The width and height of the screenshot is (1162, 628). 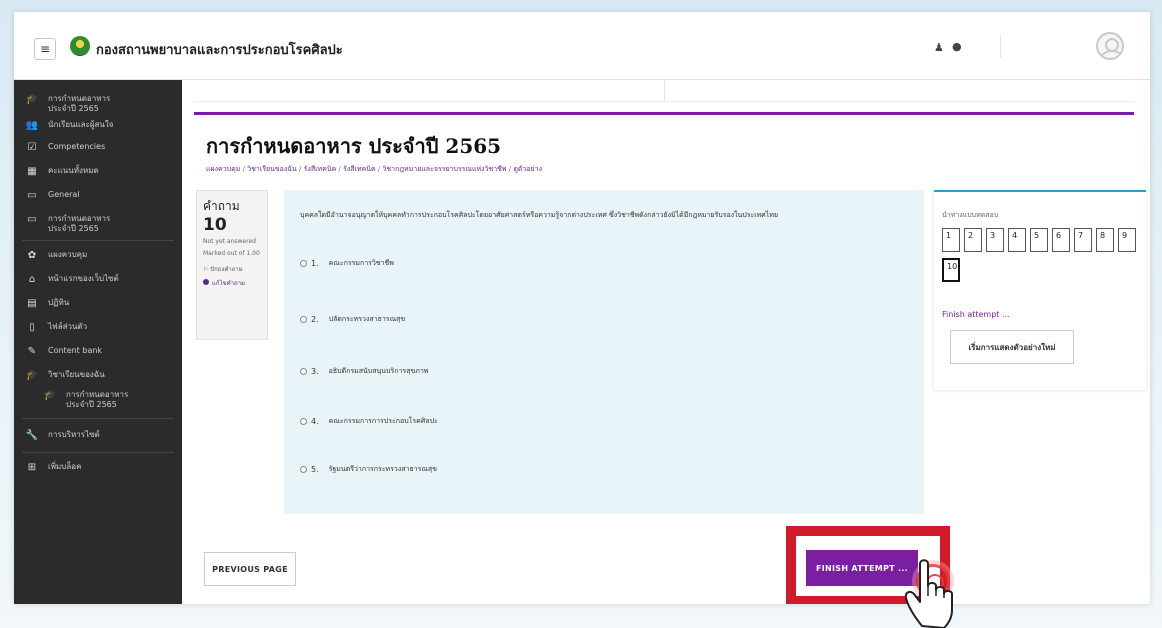 What do you see at coordinates (939, 47) in the screenshot?
I see `bell-icon: ♟` at bounding box center [939, 47].